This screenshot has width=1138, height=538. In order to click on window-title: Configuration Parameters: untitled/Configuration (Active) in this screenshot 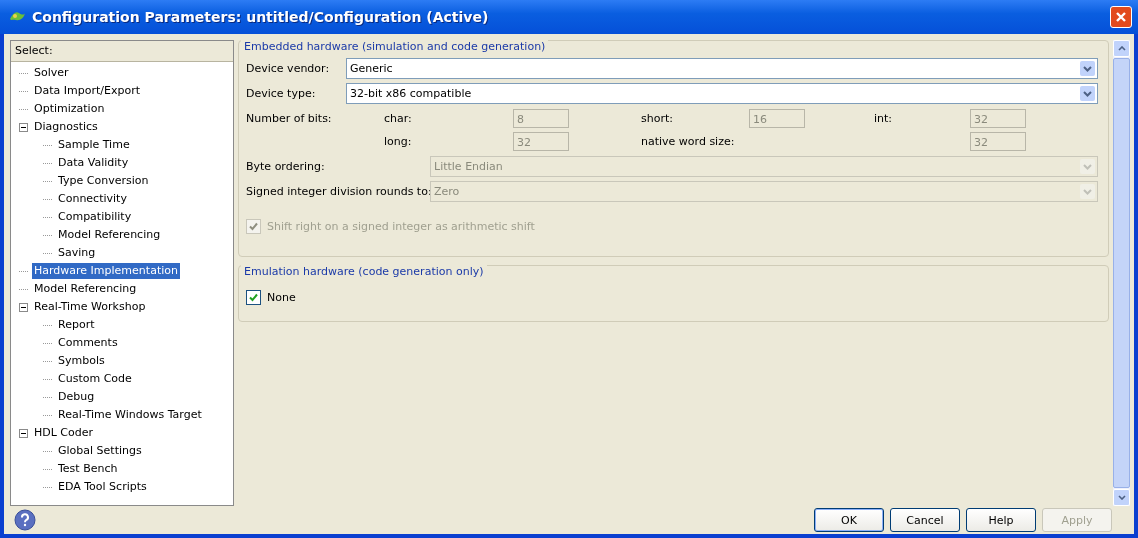, I will do `click(261, 17)`.